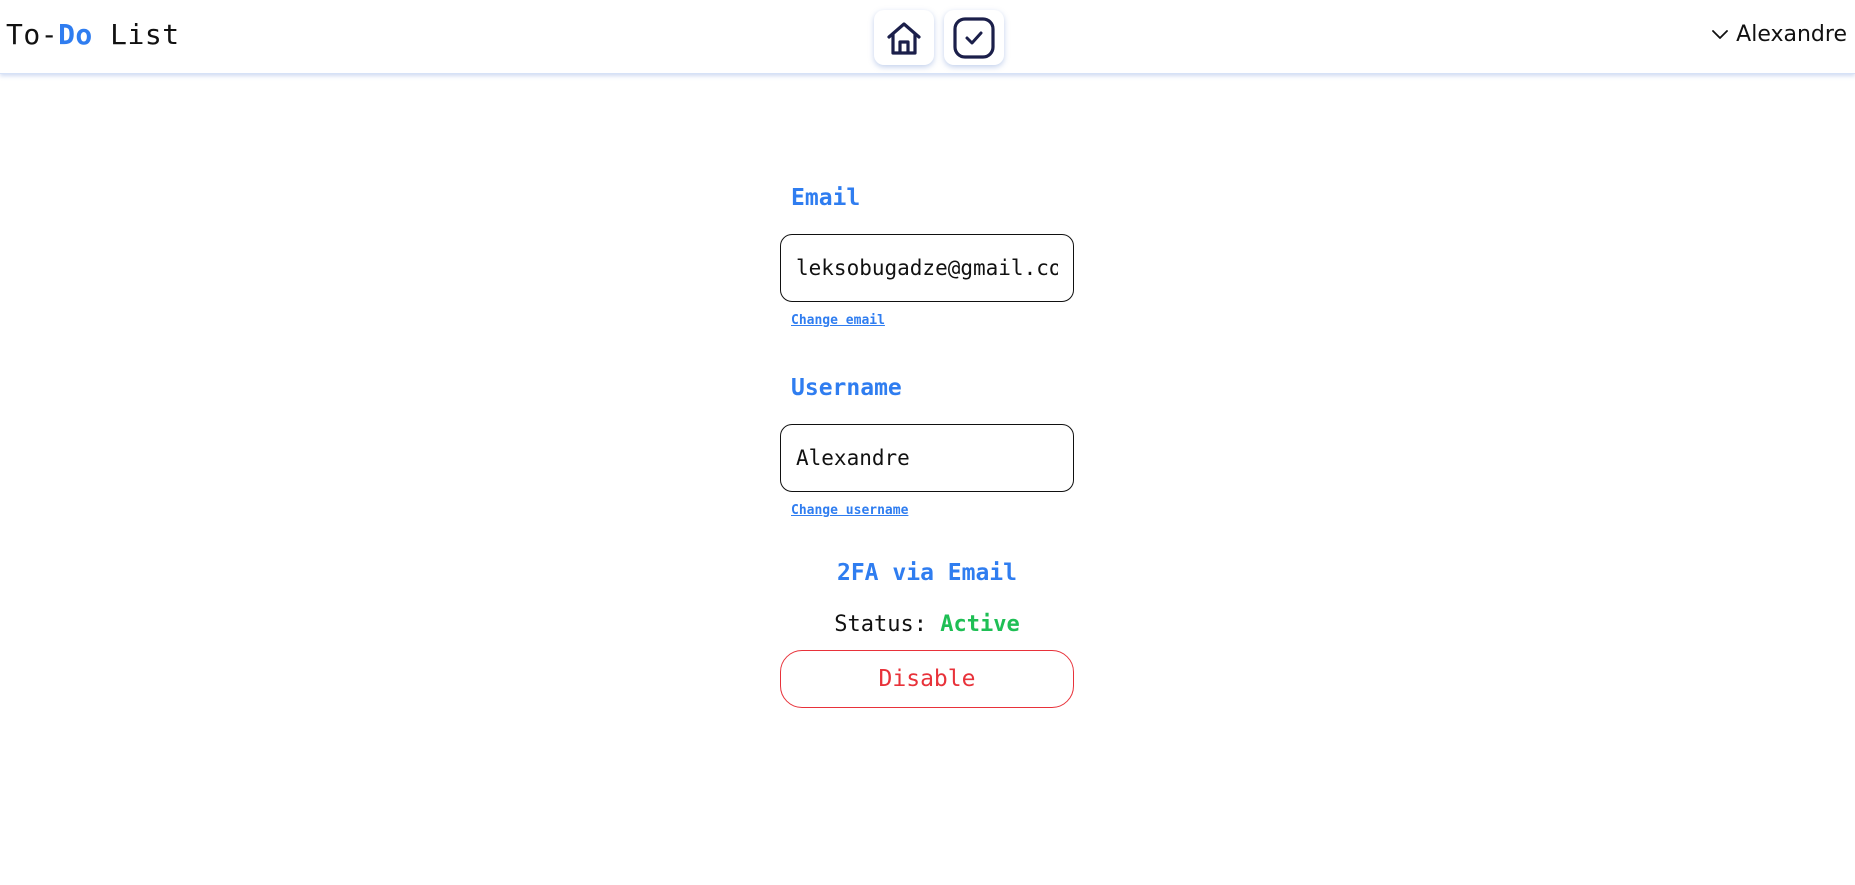 The width and height of the screenshot is (1855, 885). What do you see at coordinates (136, 34) in the screenshot?
I see `logo-suffix: List` at bounding box center [136, 34].